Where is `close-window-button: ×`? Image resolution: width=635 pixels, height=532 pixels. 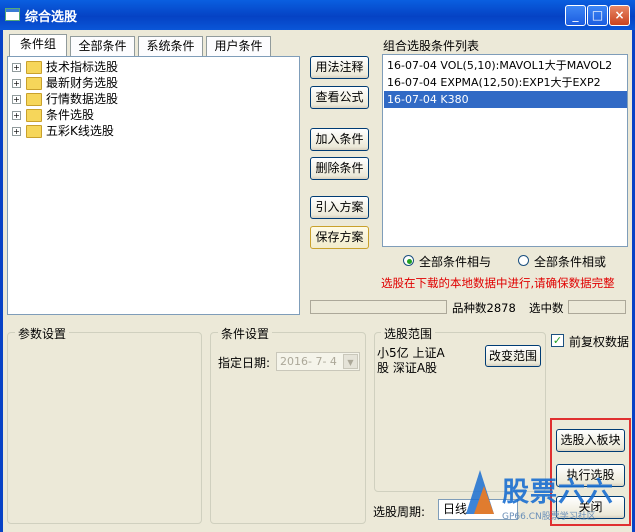 close-window-button: × is located at coordinates (619, 15).